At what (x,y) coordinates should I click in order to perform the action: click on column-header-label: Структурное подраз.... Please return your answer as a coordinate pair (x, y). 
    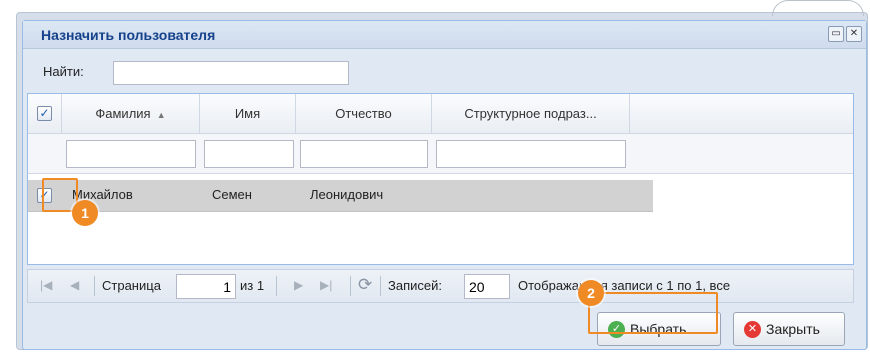
    Looking at the image, I should click on (530, 113).